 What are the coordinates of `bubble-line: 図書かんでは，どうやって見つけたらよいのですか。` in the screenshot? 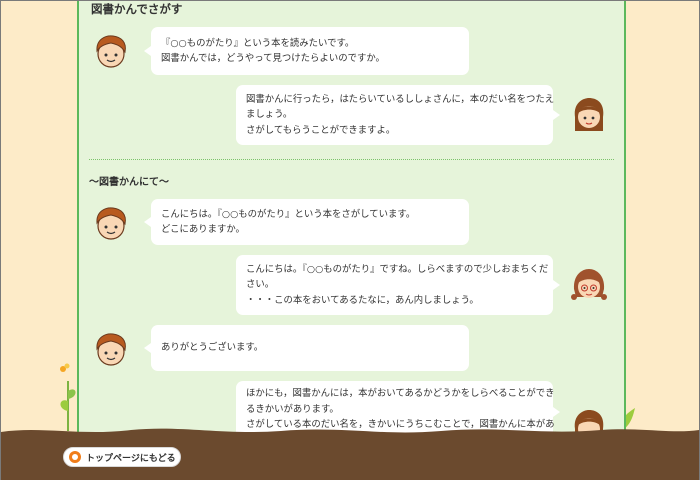 It's located at (273, 58).